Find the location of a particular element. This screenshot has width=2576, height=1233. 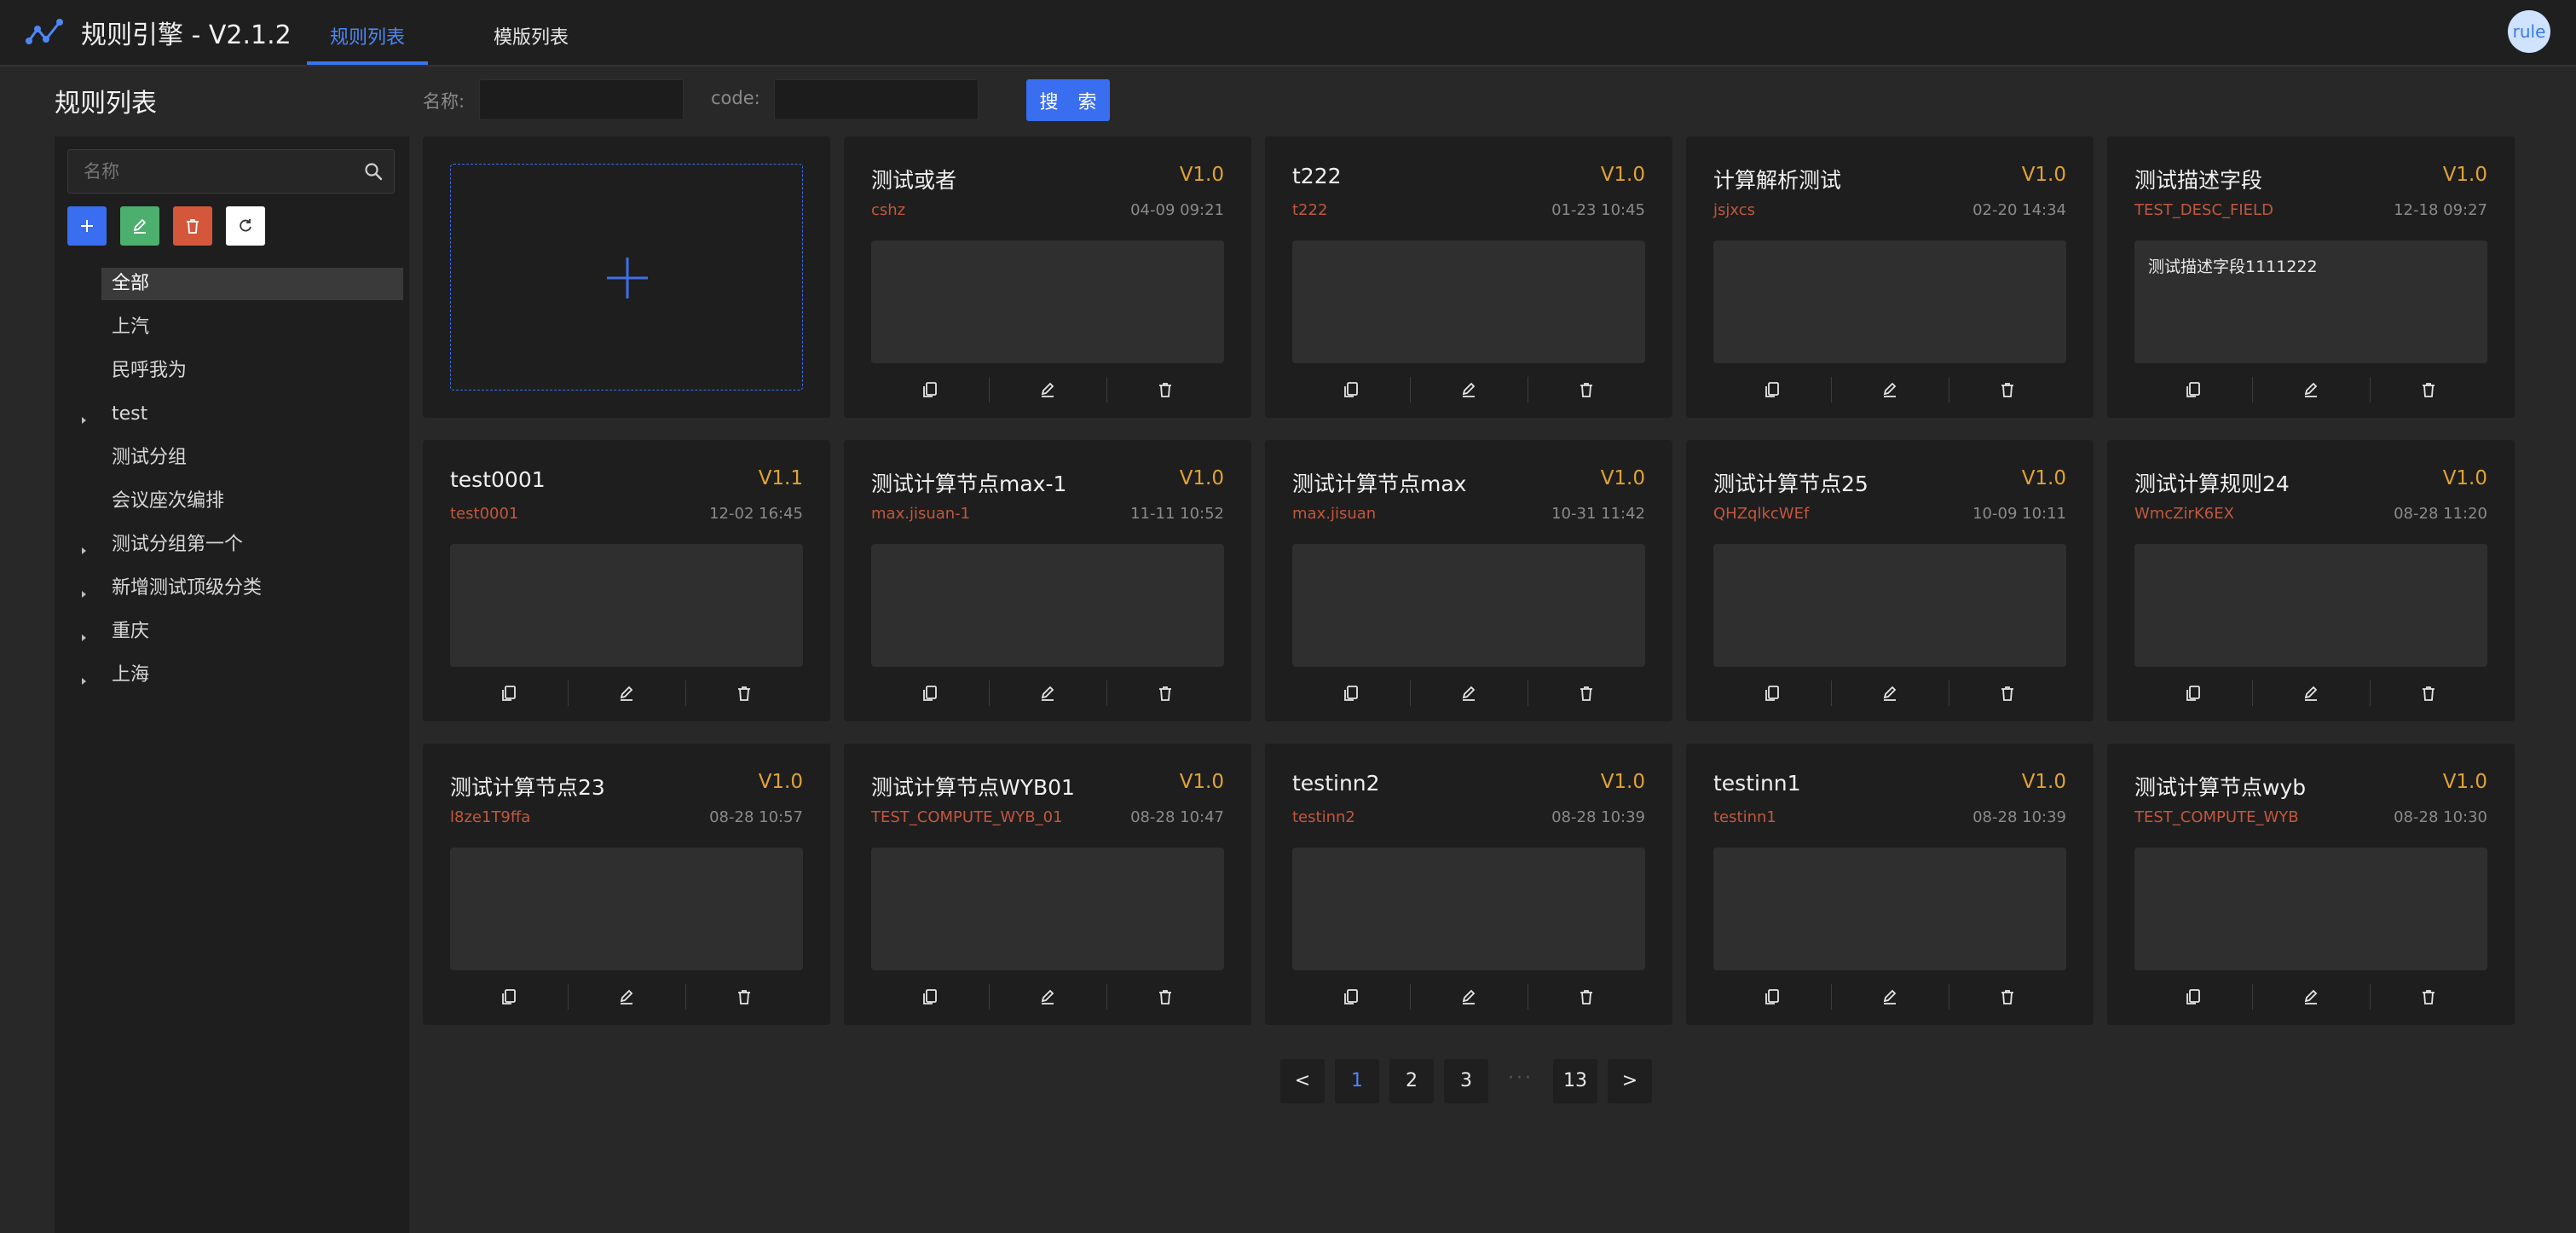

code-search-input is located at coordinates (876, 99).